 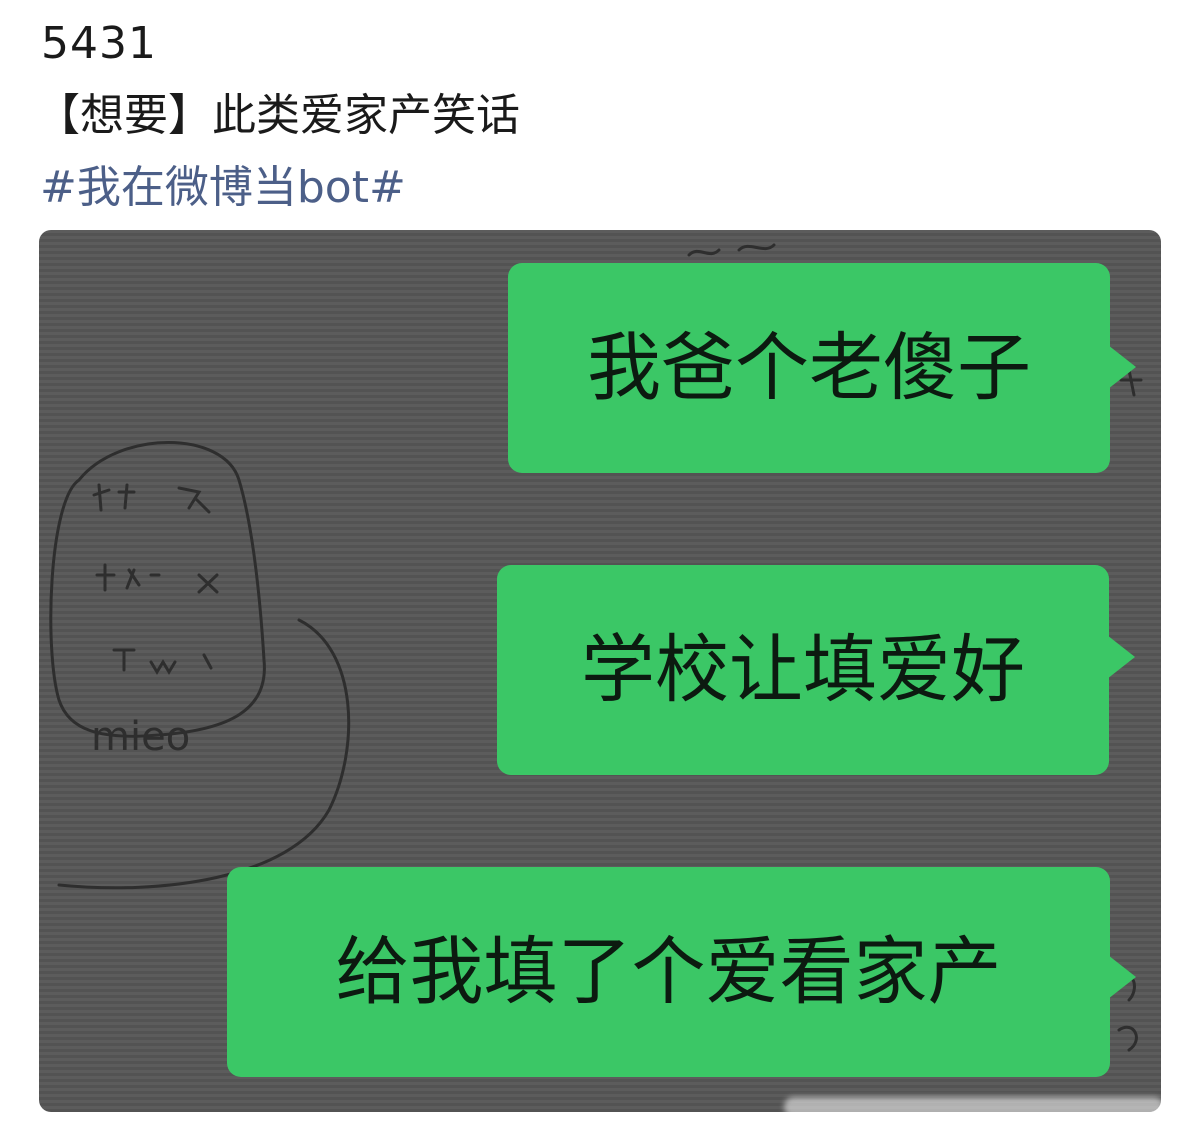 I want to click on chat-message-2: 学校让填爱好, so click(x=803, y=670).